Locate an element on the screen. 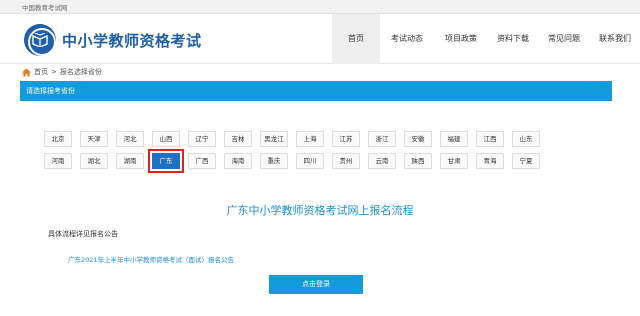  nav-downloads: 资料下载 is located at coordinates (513, 39).